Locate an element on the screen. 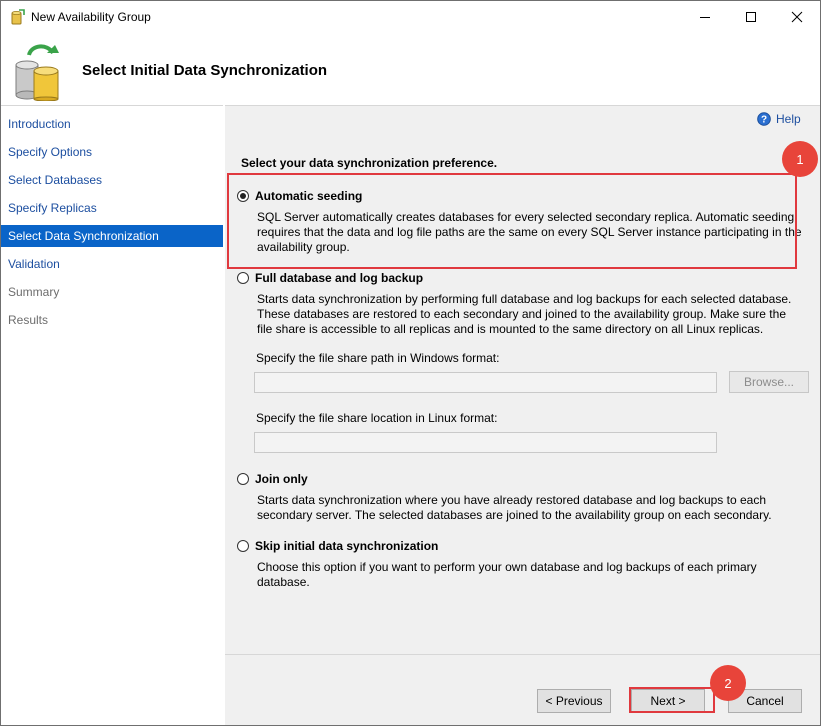 This screenshot has height=726, width=821. radio-skip-sync is located at coordinates (243, 546).